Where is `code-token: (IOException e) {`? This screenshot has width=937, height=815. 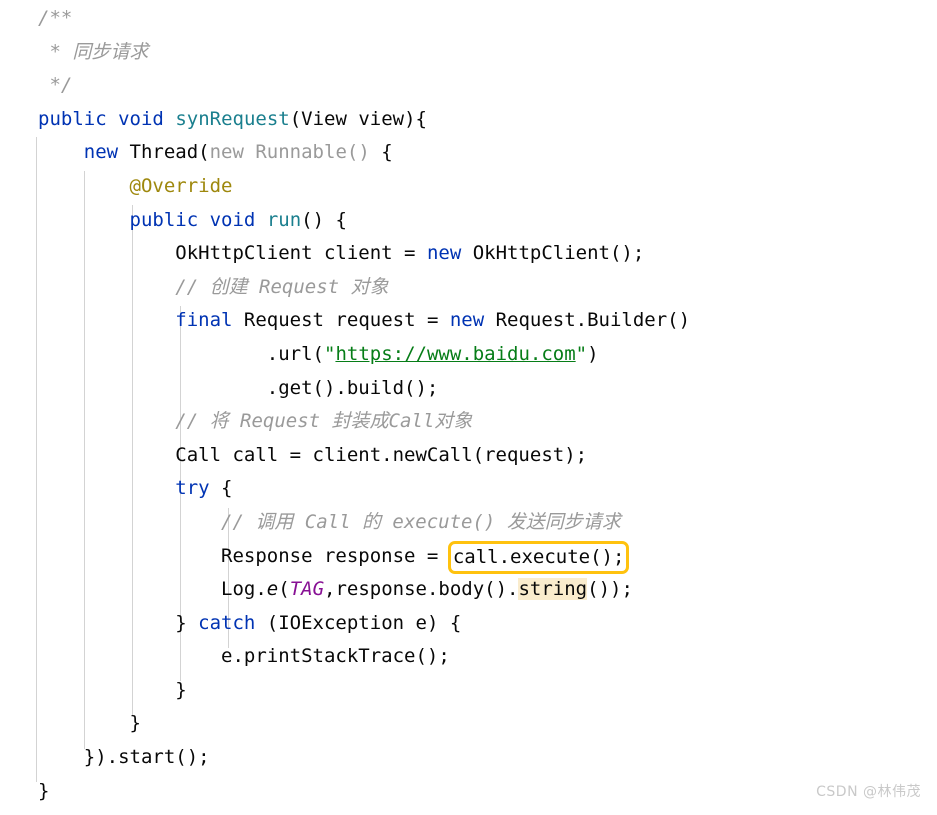
code-token: (IOException e) { is located at coordinates (358, 622).